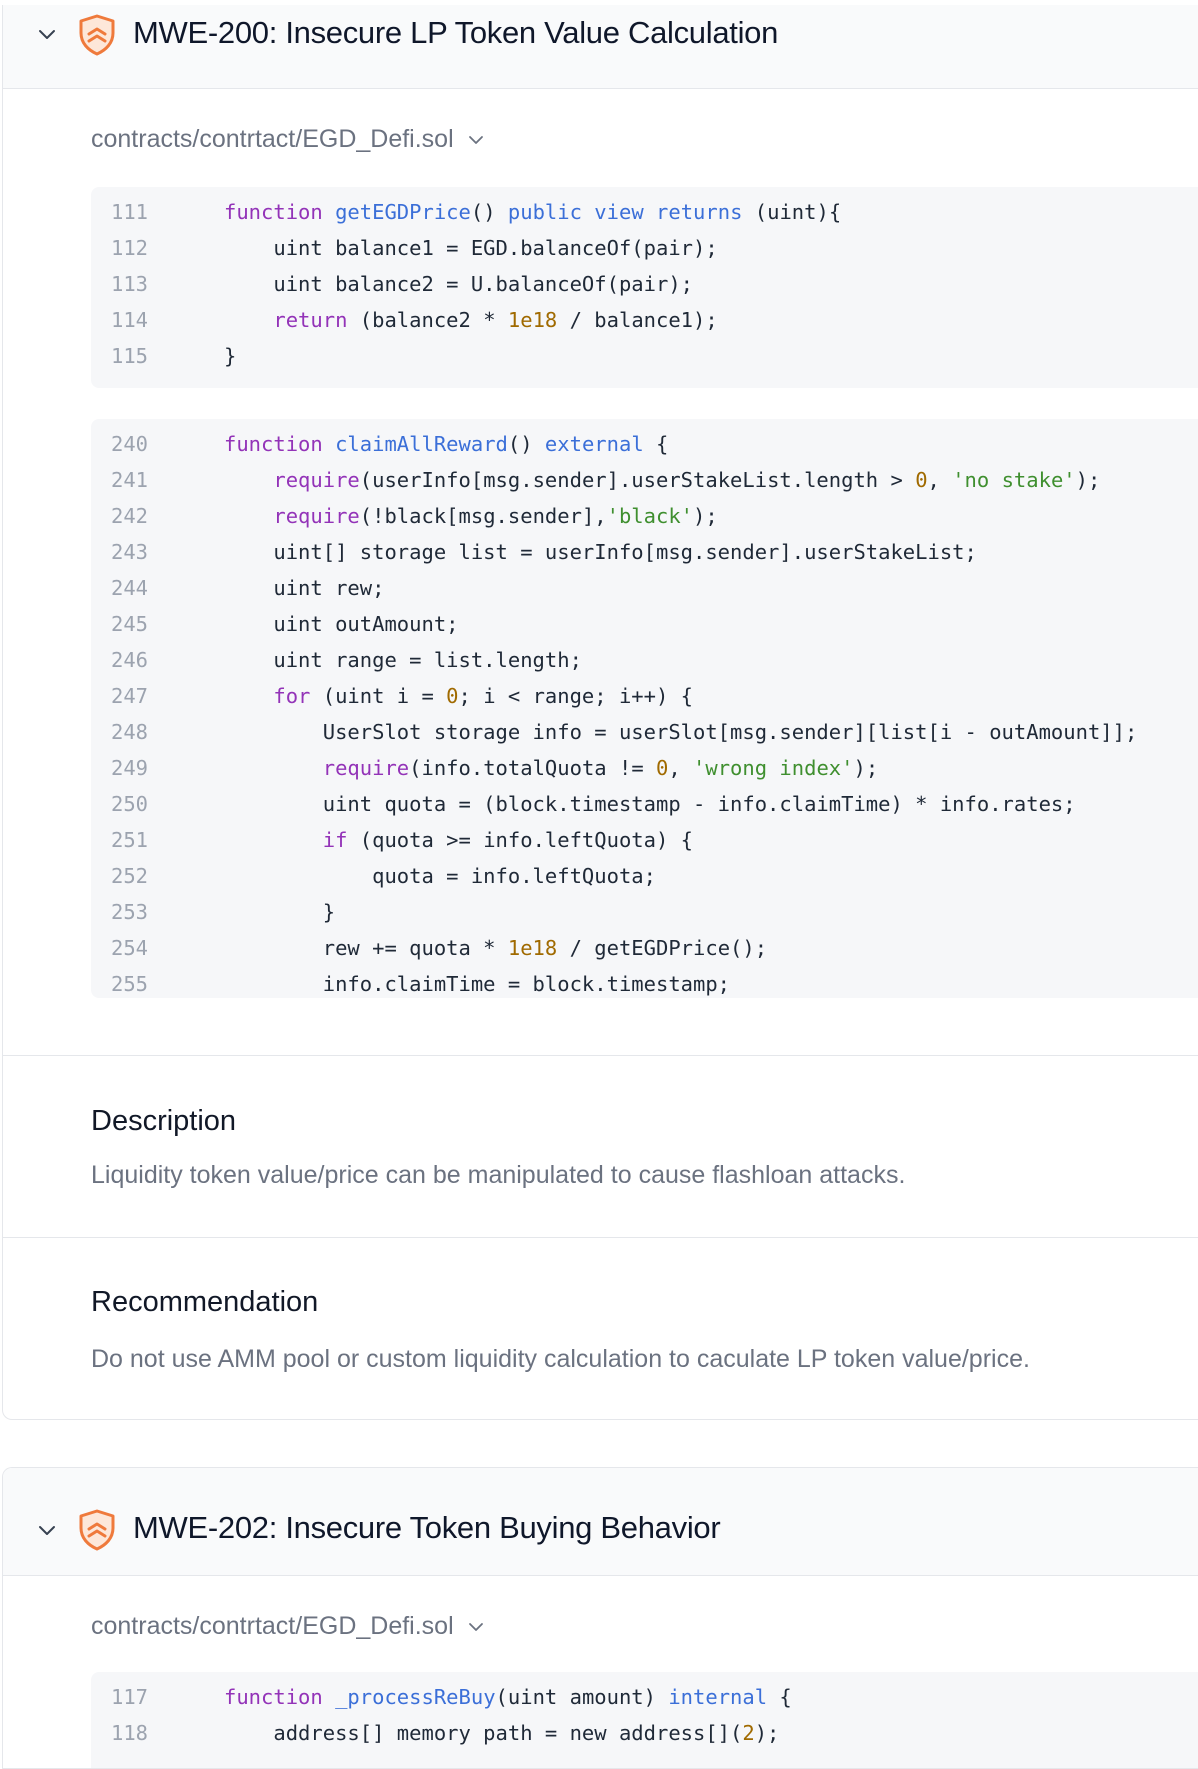  Describe the element at coordinates (130, 984) in the screenshot. I see `line-number: 255` at that location.